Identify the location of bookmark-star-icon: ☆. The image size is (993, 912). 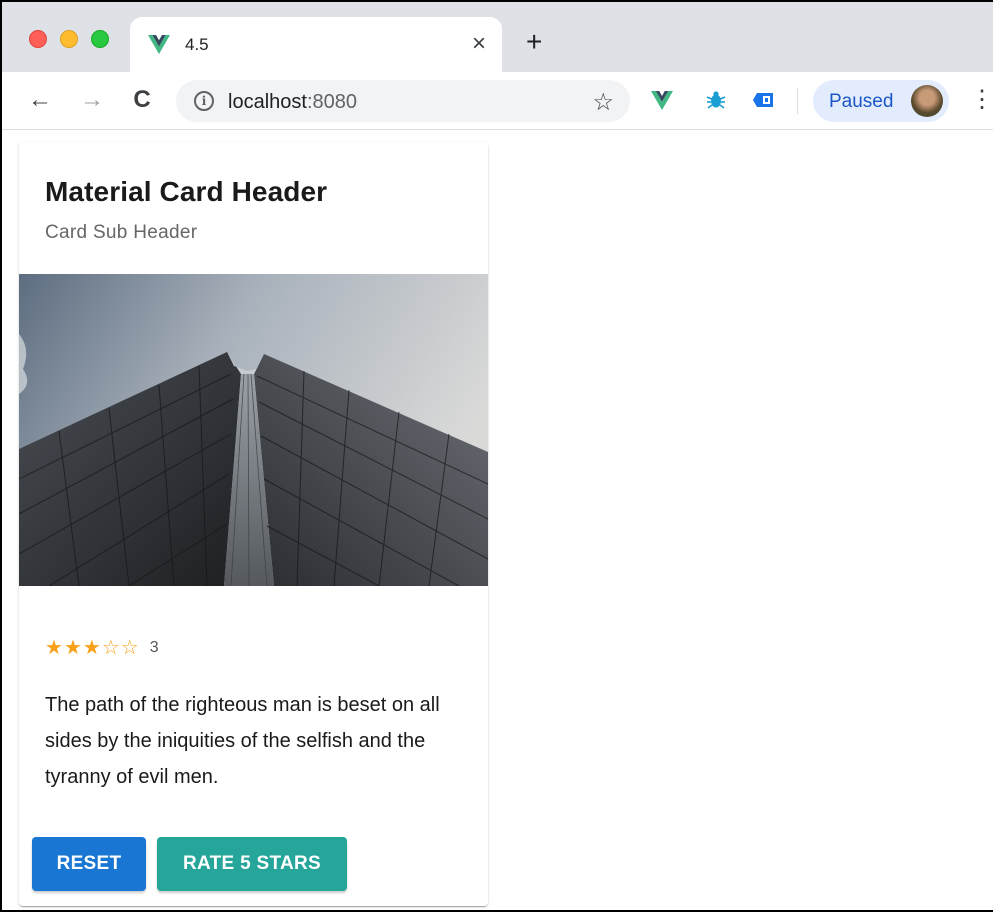
(603, 102).